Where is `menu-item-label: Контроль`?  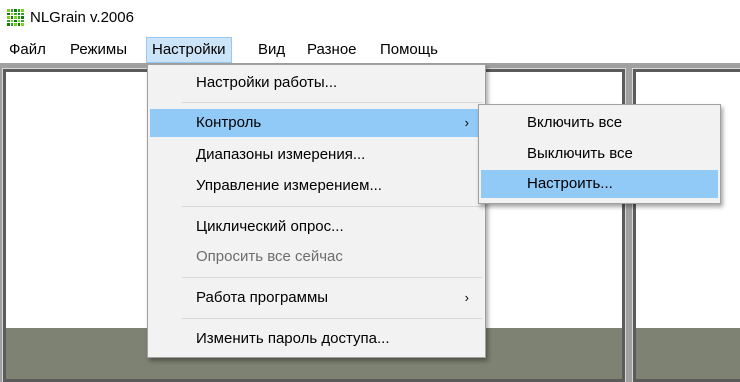 menu-item-label: Контроль is located at coordinates (229, 122).